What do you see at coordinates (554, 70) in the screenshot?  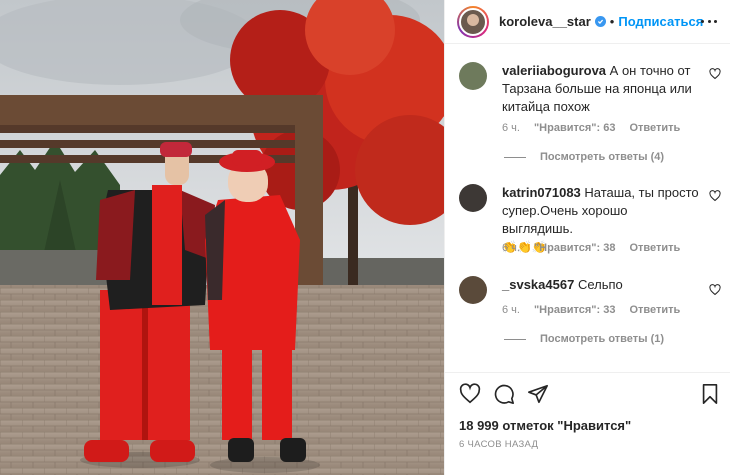 I see `comment-username: valeriiabogurova` at bounding box center [554, 70].